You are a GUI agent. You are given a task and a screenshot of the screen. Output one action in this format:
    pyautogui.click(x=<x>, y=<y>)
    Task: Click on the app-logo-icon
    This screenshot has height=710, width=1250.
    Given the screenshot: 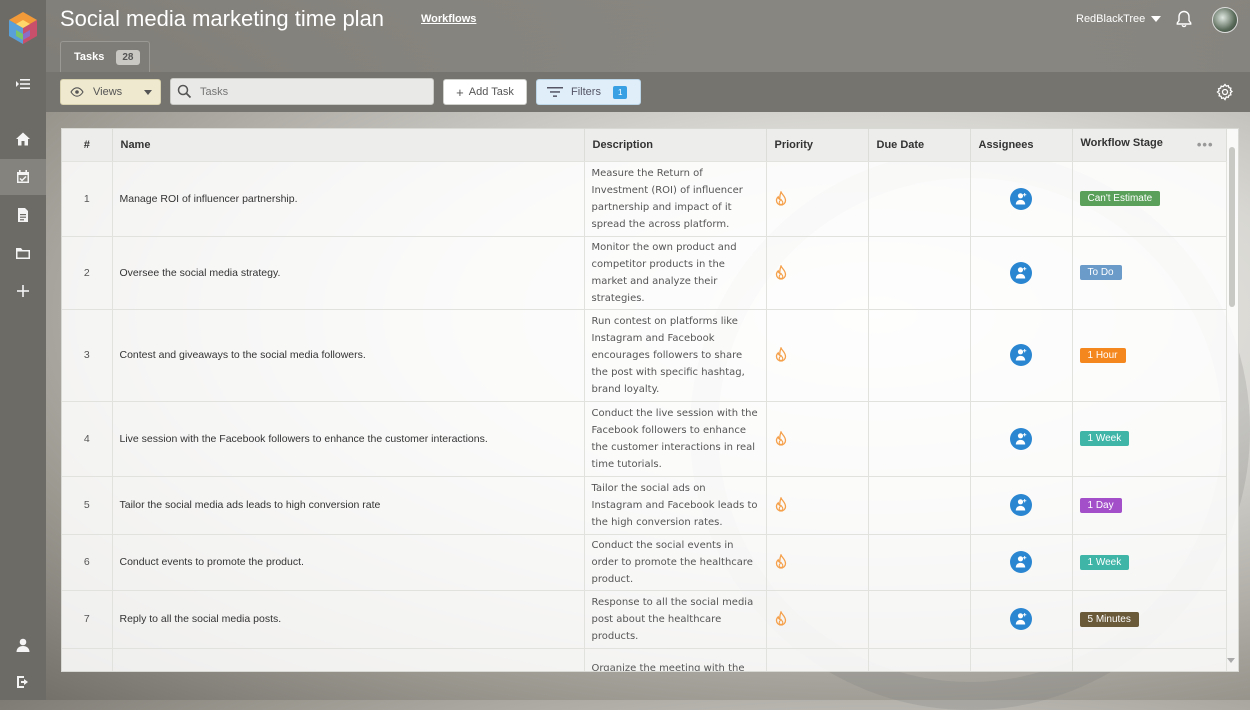 What is the action you would take?
    pyautogui.click(x=23, y=28)
    